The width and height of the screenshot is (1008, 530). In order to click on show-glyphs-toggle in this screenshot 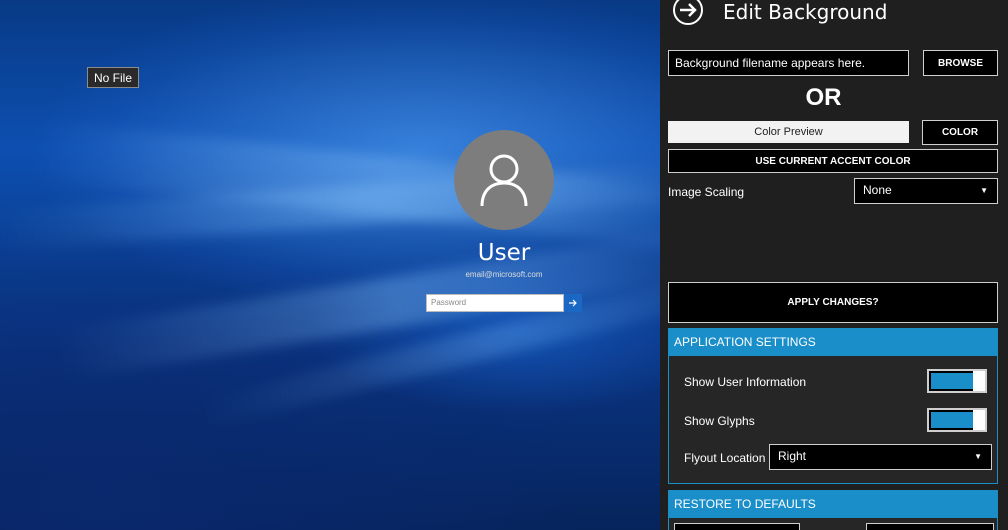, I will do `click(957, 420)`.